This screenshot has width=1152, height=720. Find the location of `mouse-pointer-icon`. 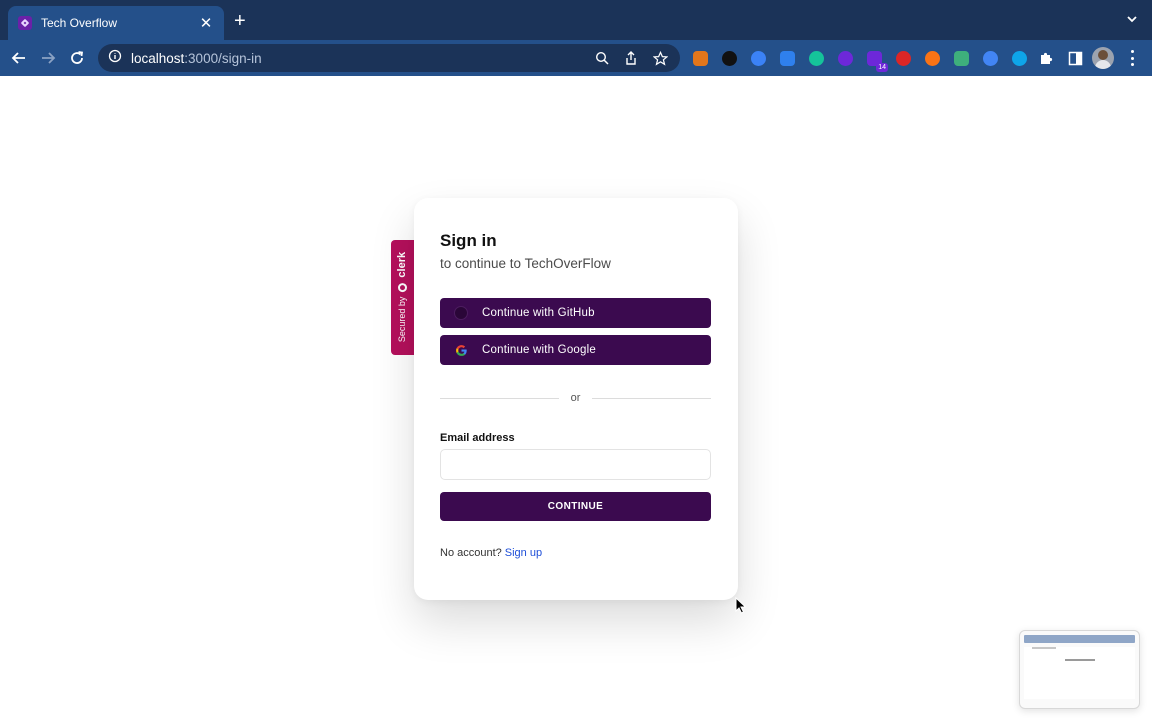

mouse-pointer-icon is located at coordinates (741, 607).